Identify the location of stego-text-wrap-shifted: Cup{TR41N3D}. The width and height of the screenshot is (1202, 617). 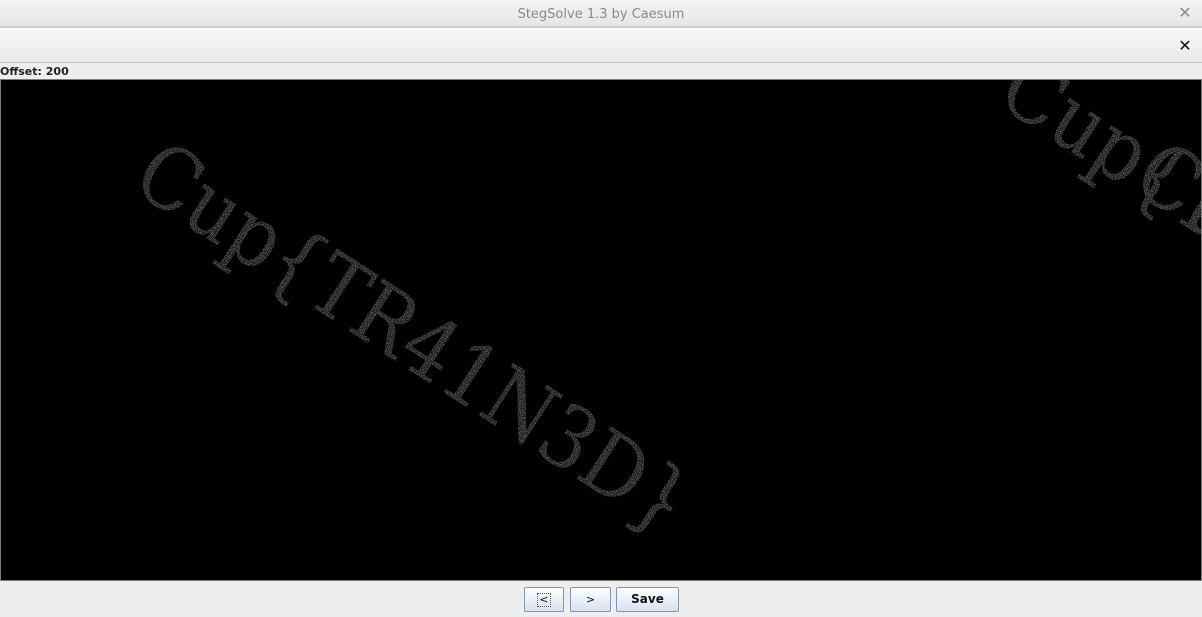
(1092, 274).